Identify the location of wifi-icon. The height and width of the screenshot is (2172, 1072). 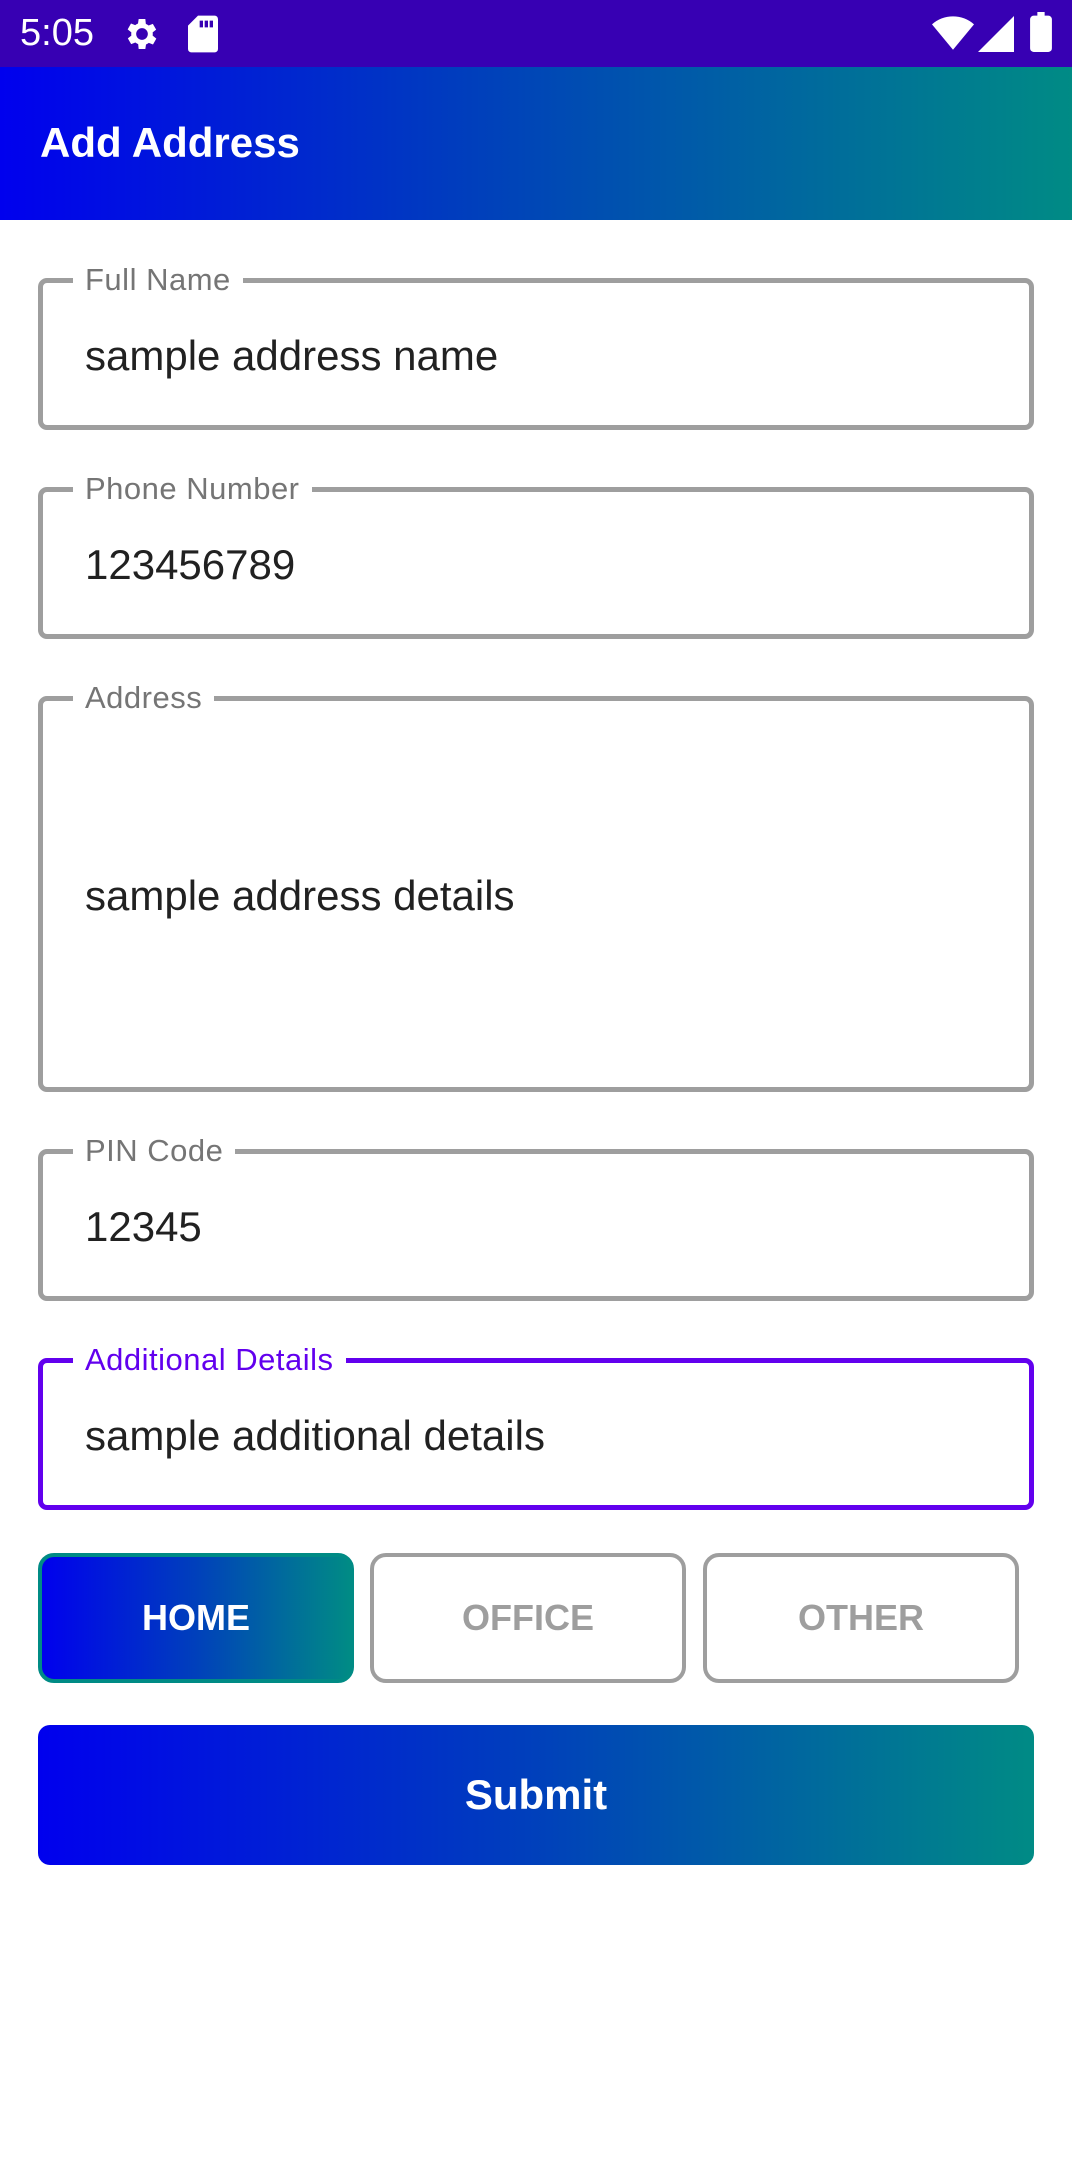
(953, 36).